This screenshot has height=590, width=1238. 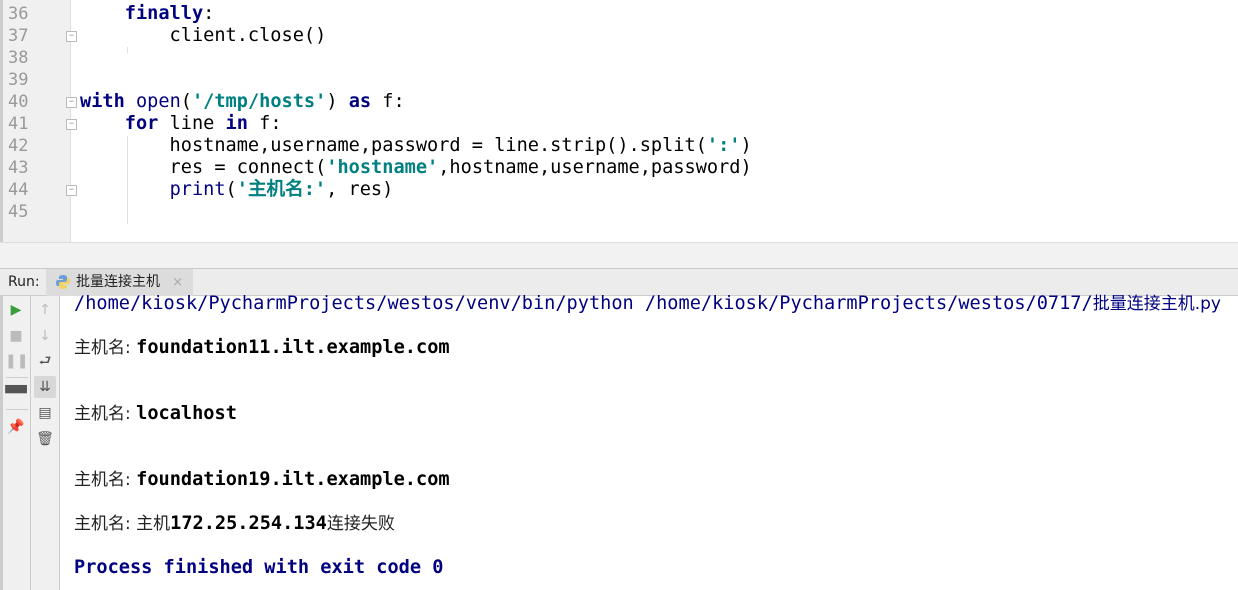 I want to click on code-line: with open('/tmp/hosts') as f:, so click(x=242, y=102).